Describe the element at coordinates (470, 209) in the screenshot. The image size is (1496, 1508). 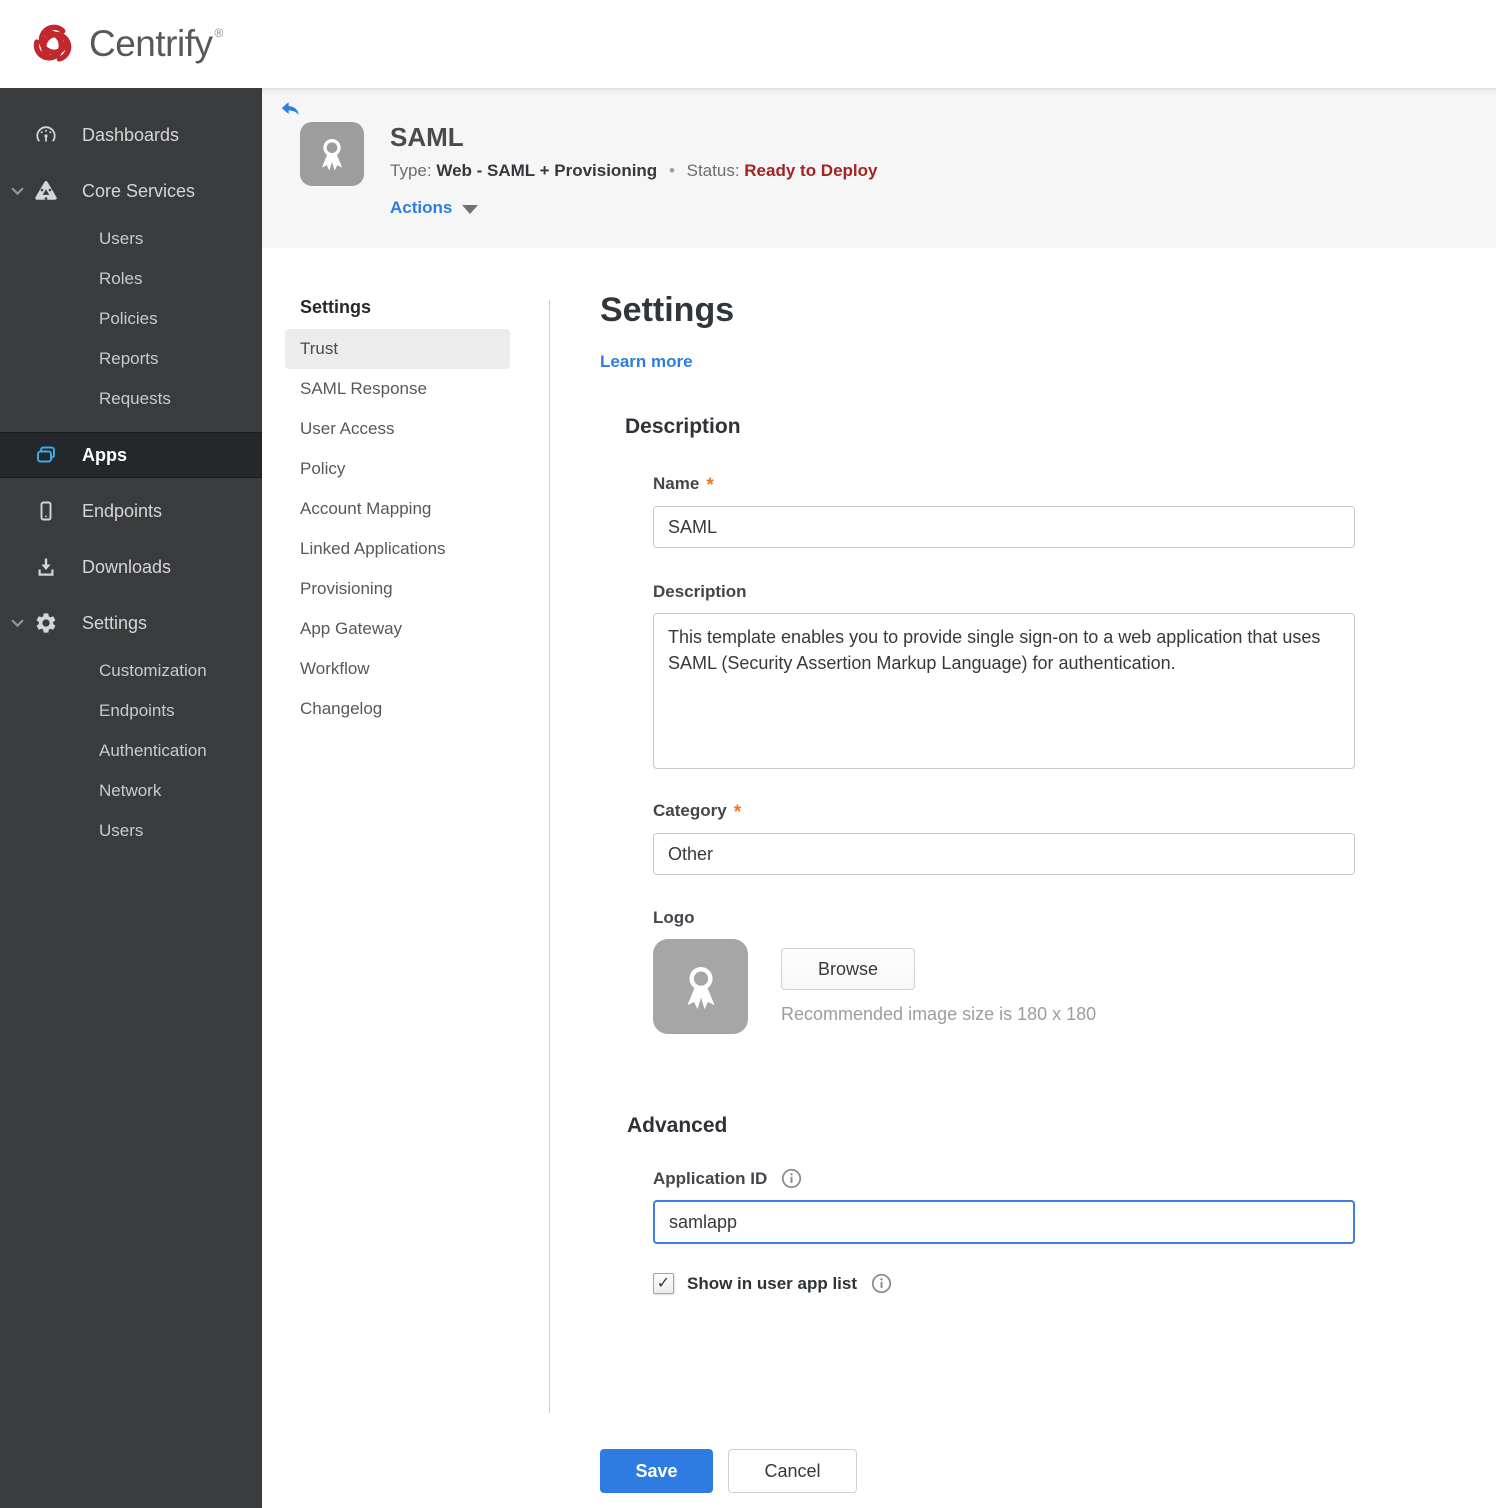
I see `caret-down-icon` at that location.